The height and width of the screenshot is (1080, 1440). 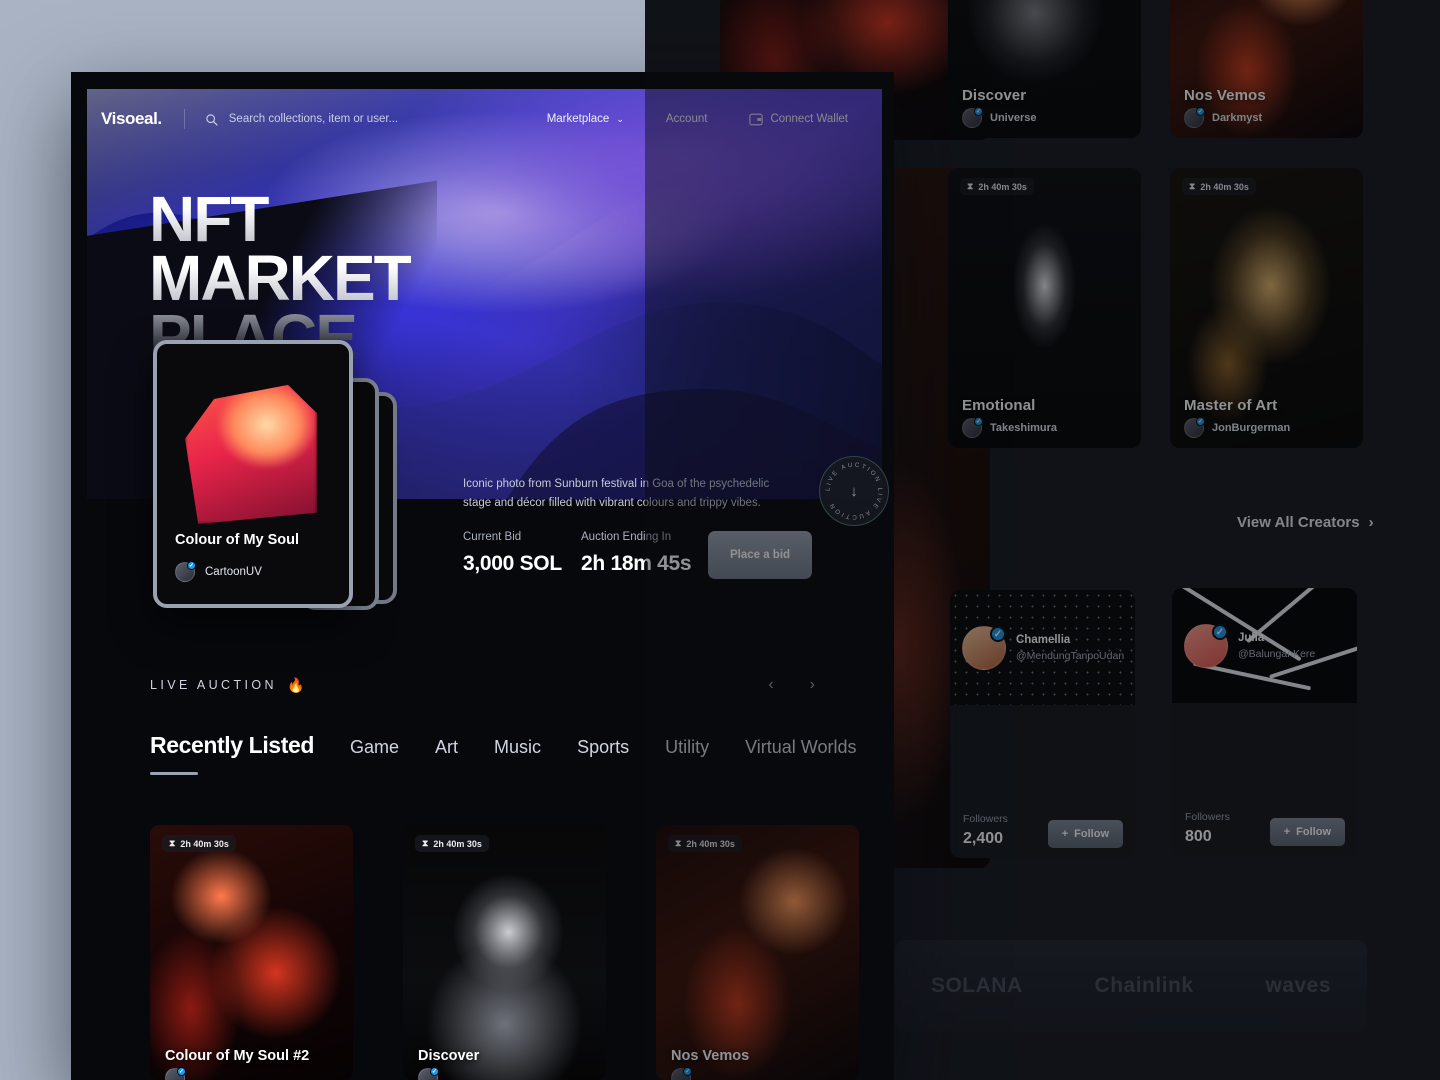 I want to click on artwork-lava, so click(x=251, y=952).